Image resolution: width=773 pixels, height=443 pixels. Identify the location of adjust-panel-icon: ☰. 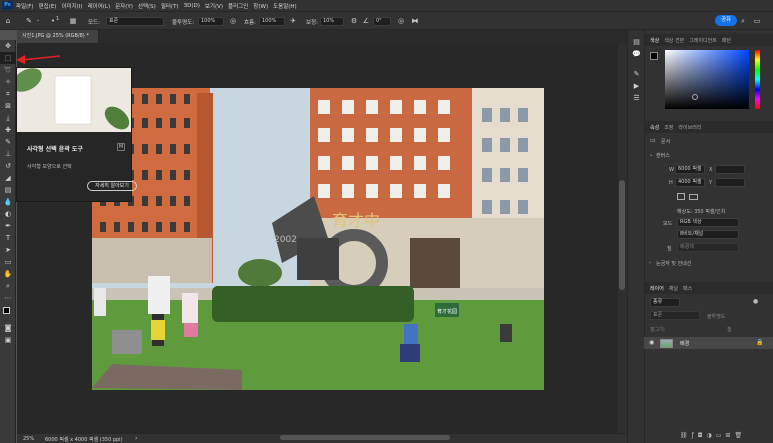
(636, 98).